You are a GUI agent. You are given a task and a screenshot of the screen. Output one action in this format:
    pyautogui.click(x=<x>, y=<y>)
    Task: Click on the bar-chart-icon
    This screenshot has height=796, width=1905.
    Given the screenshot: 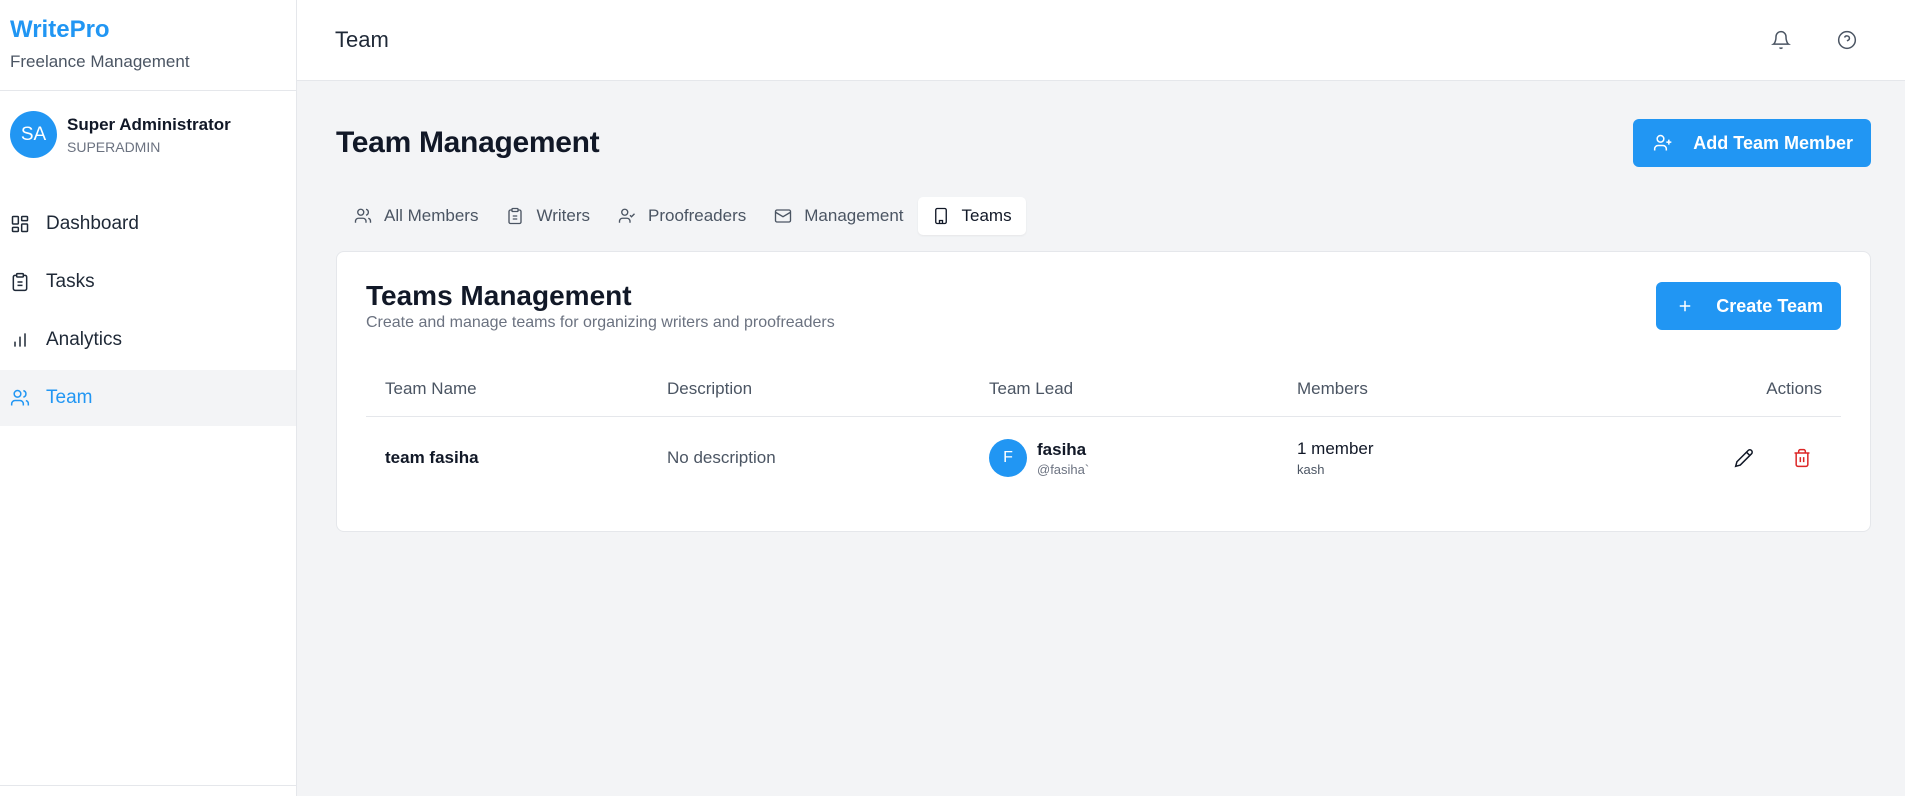 What is the action you would take?
    pyautogui.click(x=20, y=340)
    